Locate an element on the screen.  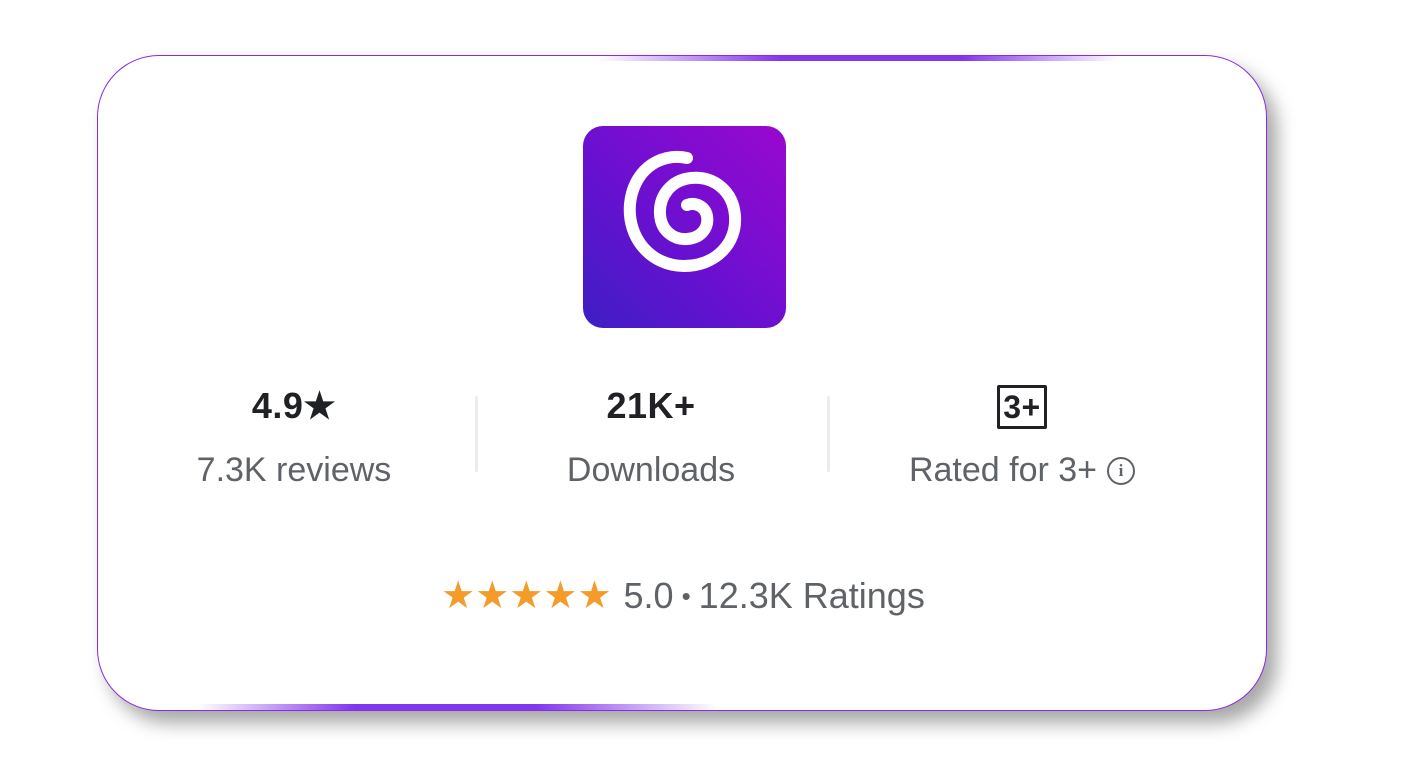
content-rating-stat: 3+ Rated for 3+ i is located at coordinates (1022, 437).